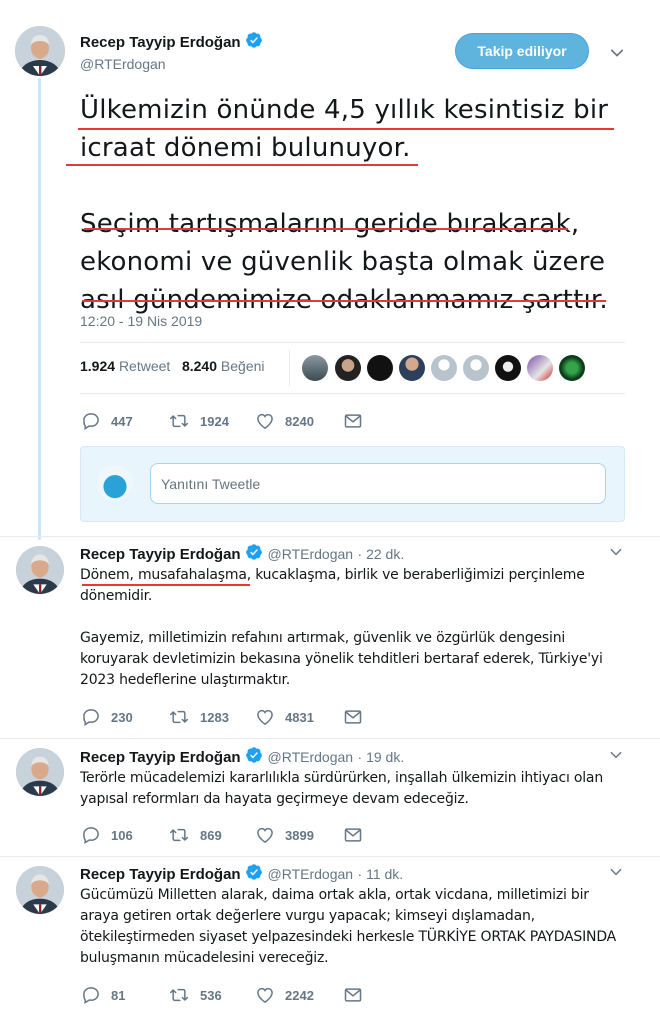  Describe the element at coordinates (522, 51) in the screenshot. I see `following-button: Takip ediliyor` at that location.